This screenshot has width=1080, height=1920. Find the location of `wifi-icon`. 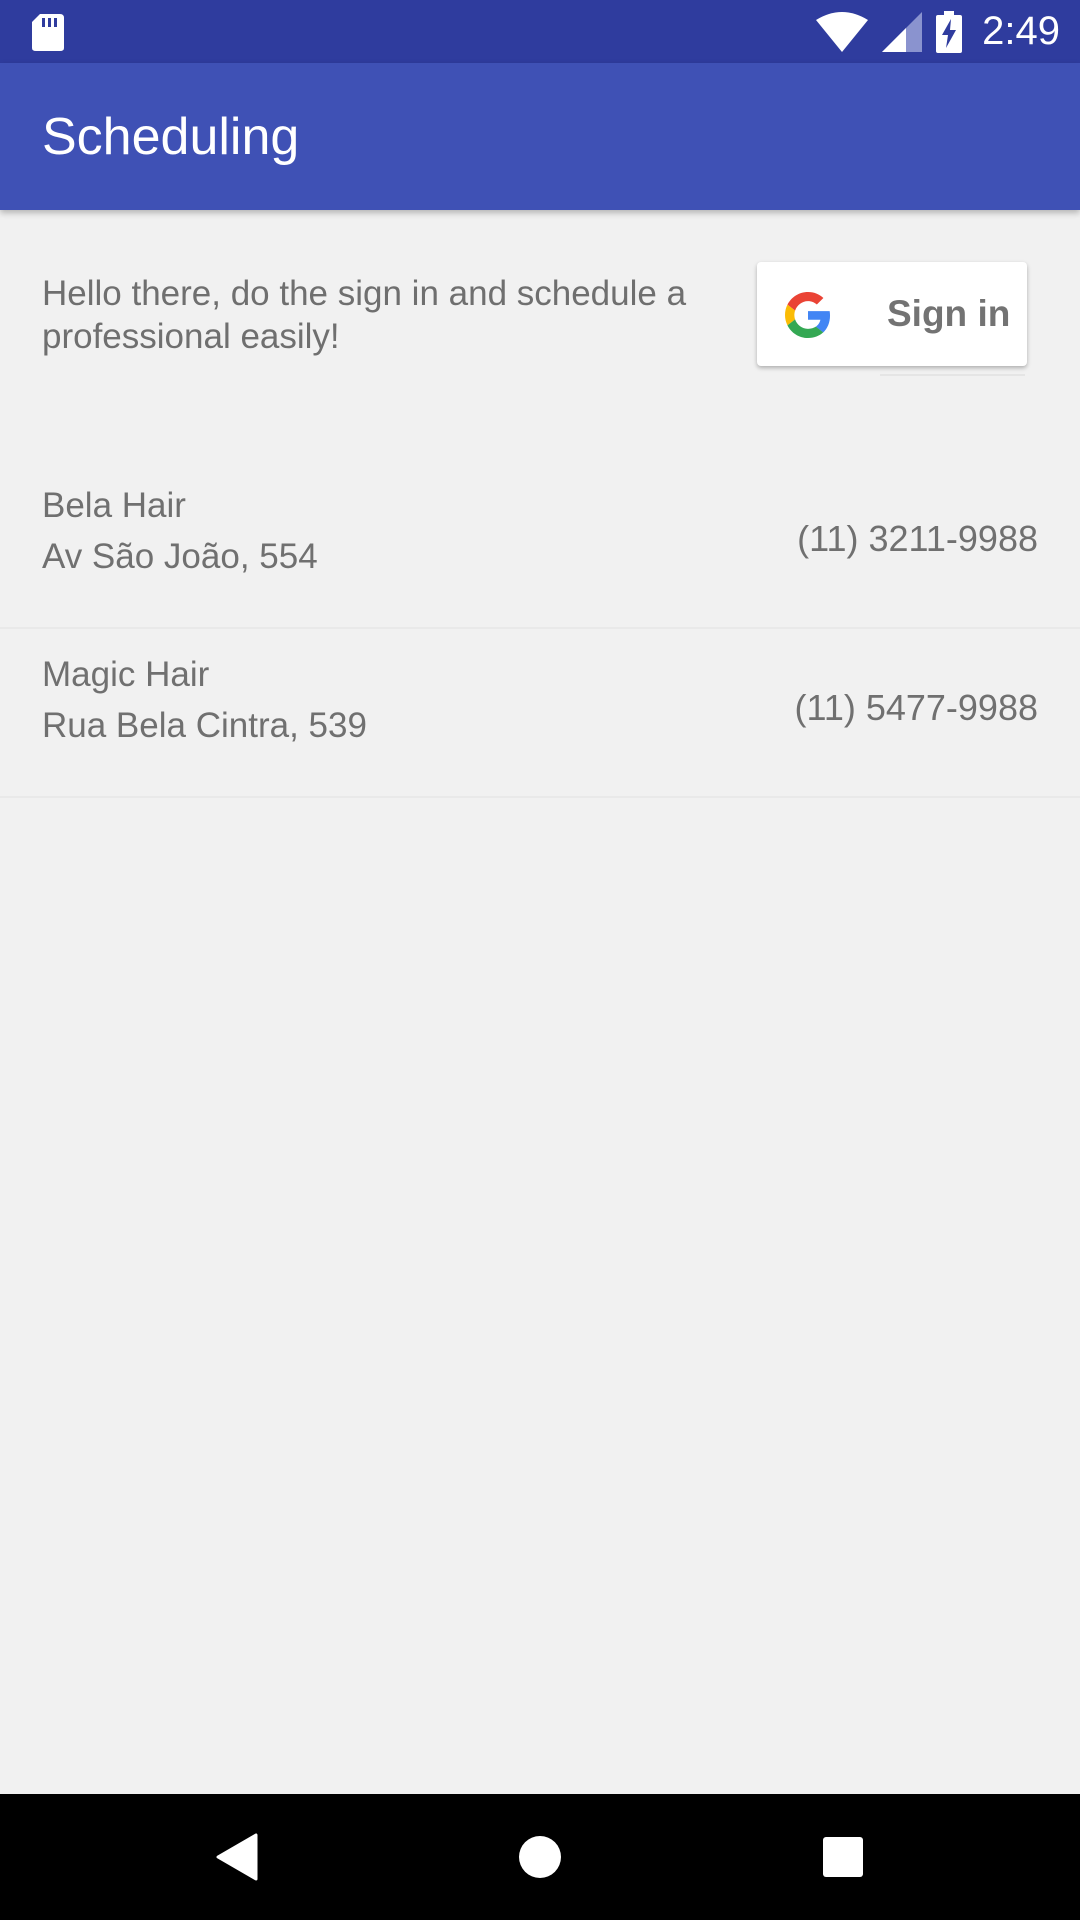

wifi-icon is located at coordinates (842, 31).